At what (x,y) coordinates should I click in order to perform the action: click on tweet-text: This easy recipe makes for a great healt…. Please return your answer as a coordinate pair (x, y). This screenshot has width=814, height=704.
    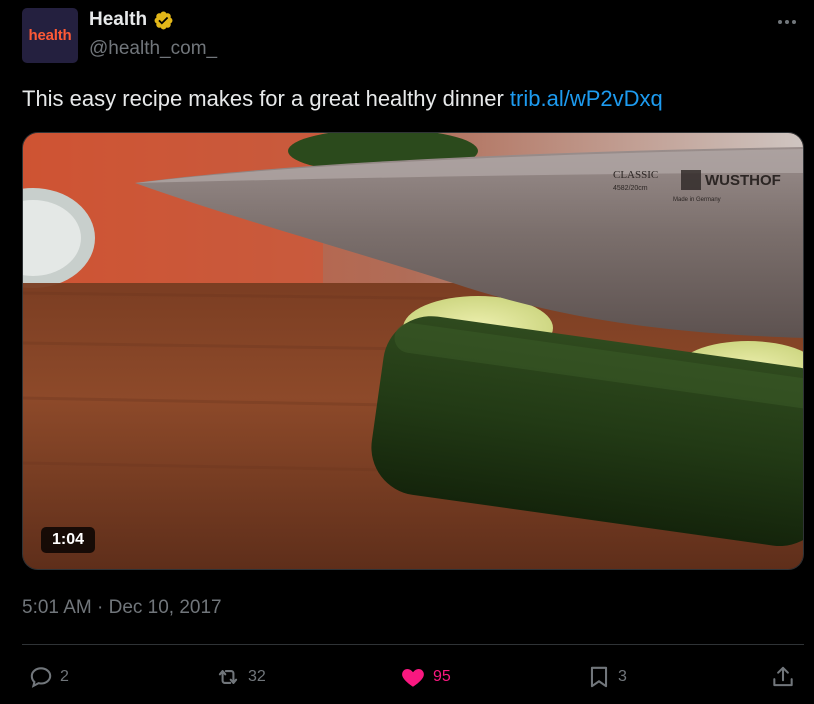
    Looking at the image, I should click on (342, 99).